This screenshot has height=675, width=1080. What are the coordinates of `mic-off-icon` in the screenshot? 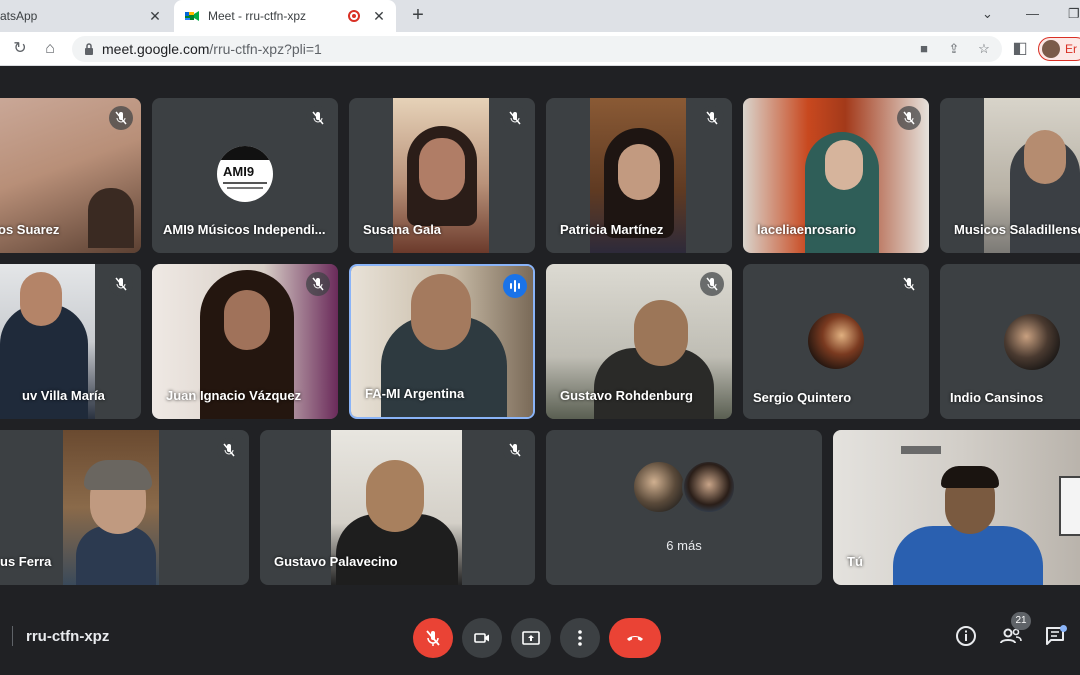 It's located at (433, 638).